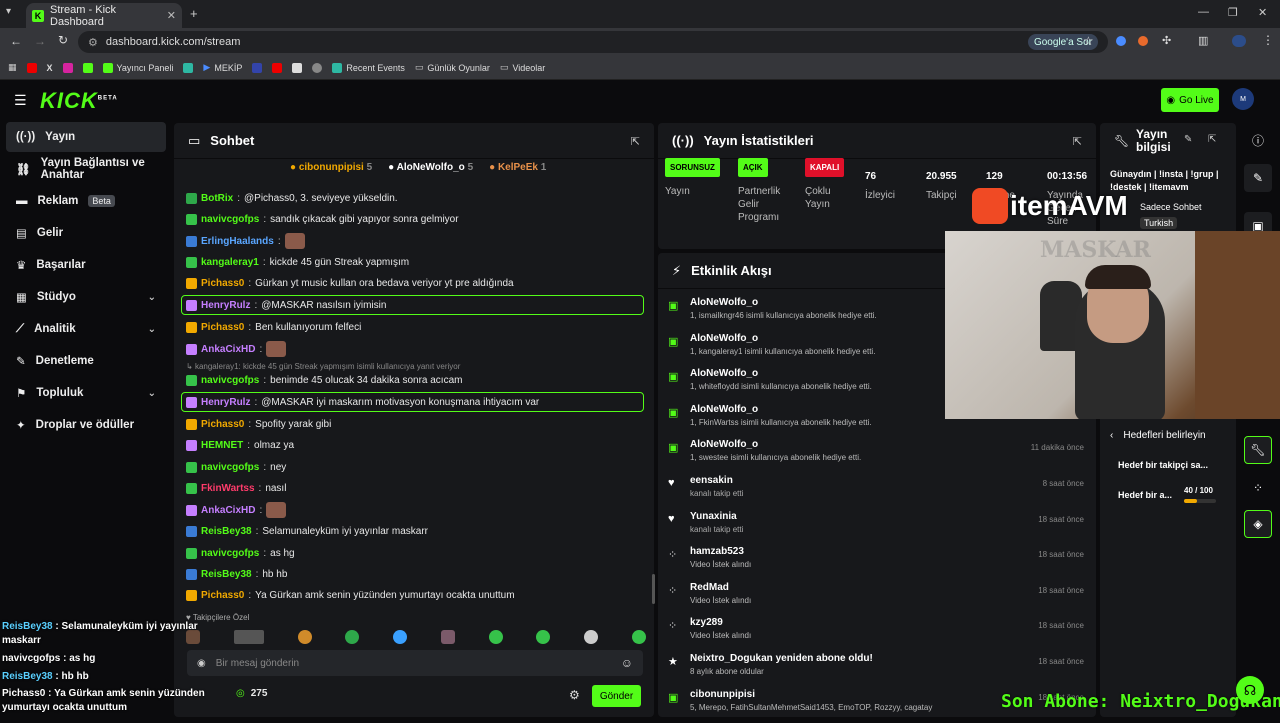 The image size is (1280, 723). I want to click on extension-icon, so click(1121, 41).